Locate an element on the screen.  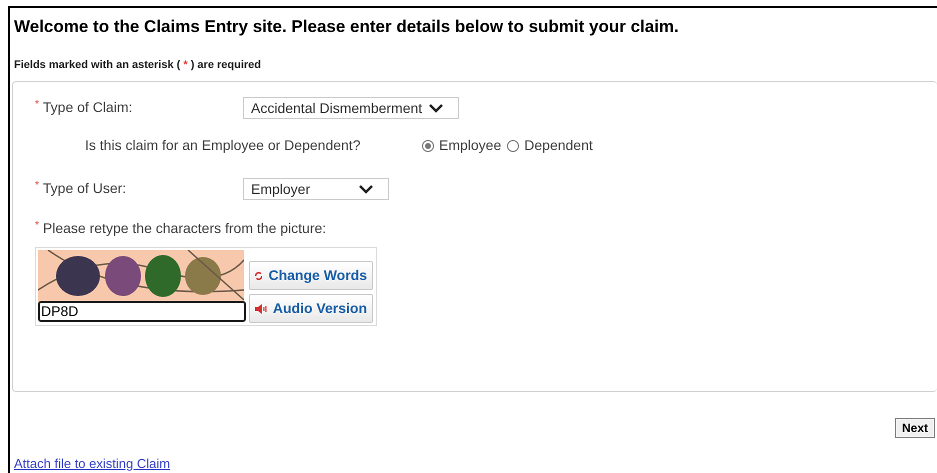
audio-version-button: Audio Version is located at coordinates (311, 308).